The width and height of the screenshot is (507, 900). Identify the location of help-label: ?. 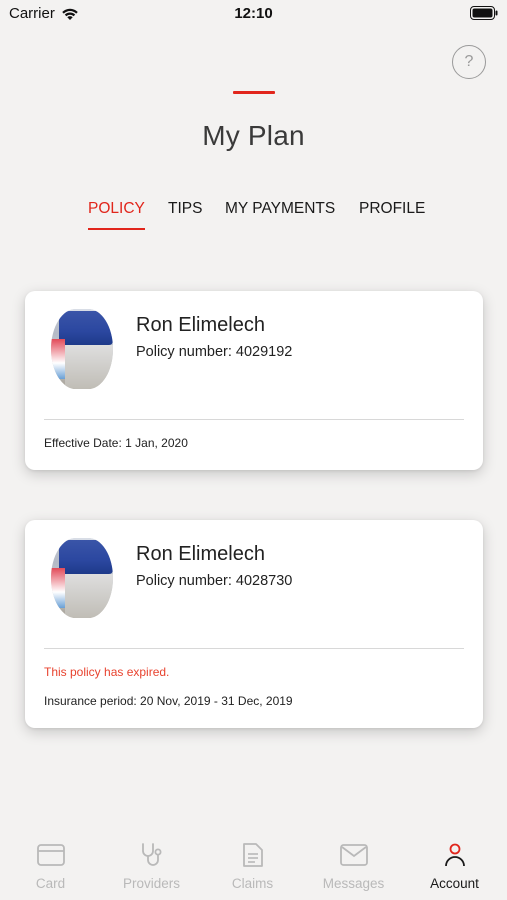
(469, 61).